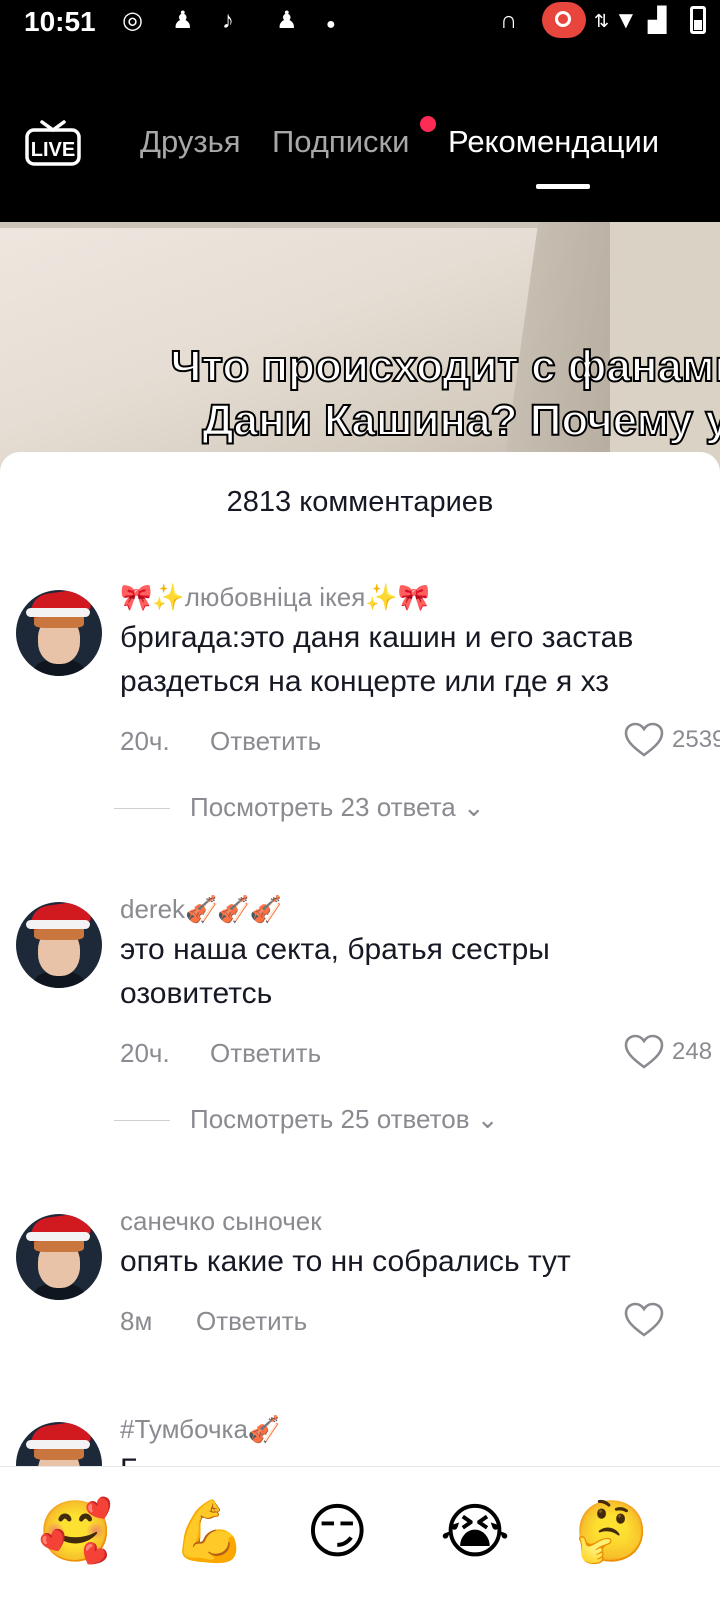 This screenshot has width=720, height=1601. I want to click on comment-text-line: раздеться на концерте или где я хз, so click(365, 681).